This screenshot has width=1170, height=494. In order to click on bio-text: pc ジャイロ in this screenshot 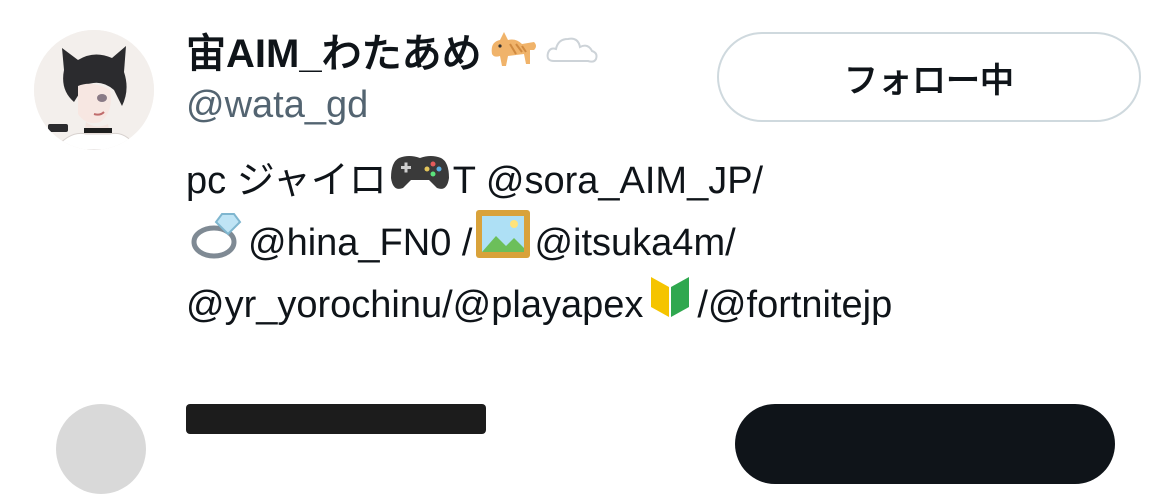, I will do `click(286, 181)`.